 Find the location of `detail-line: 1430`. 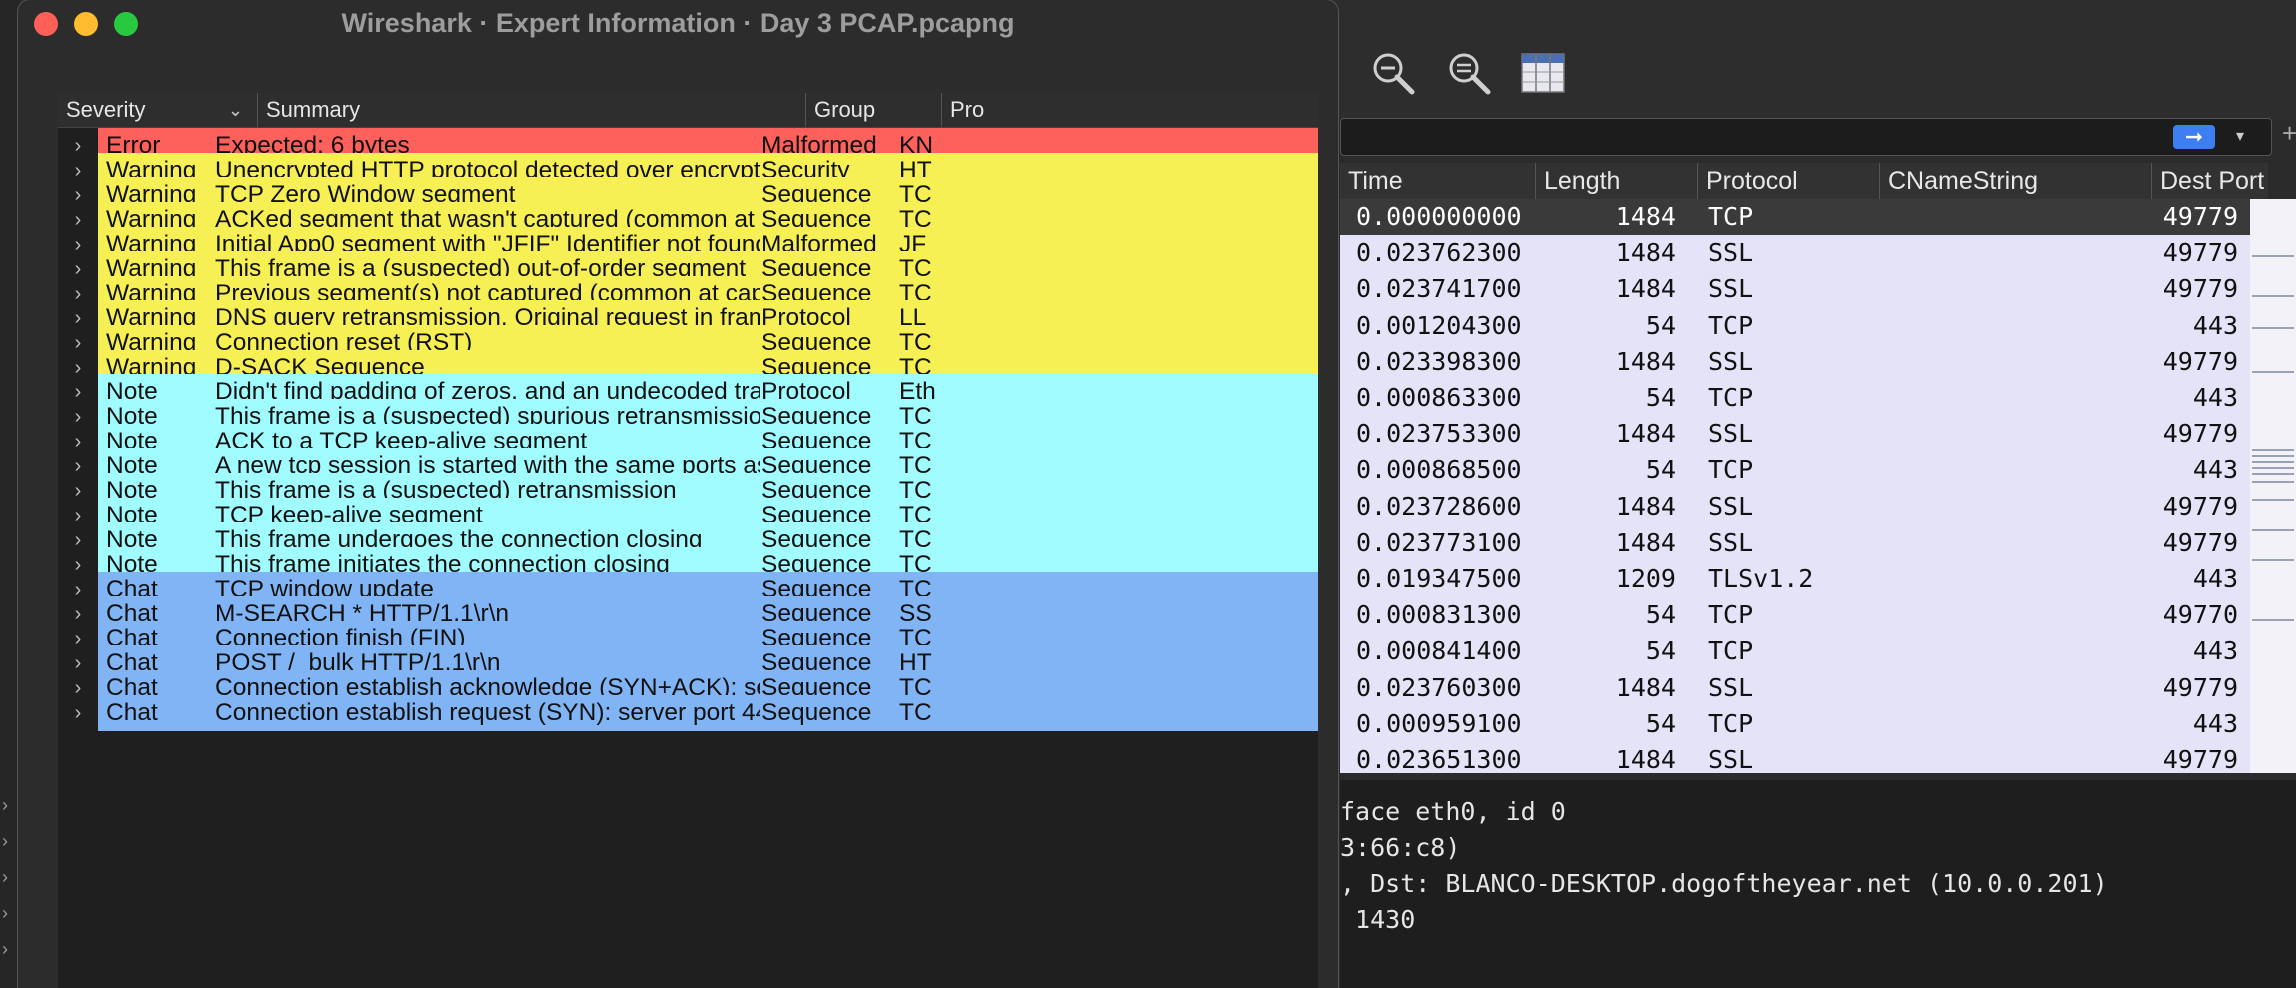

detail-line: 1430 is located at coordinates (1377, 920).